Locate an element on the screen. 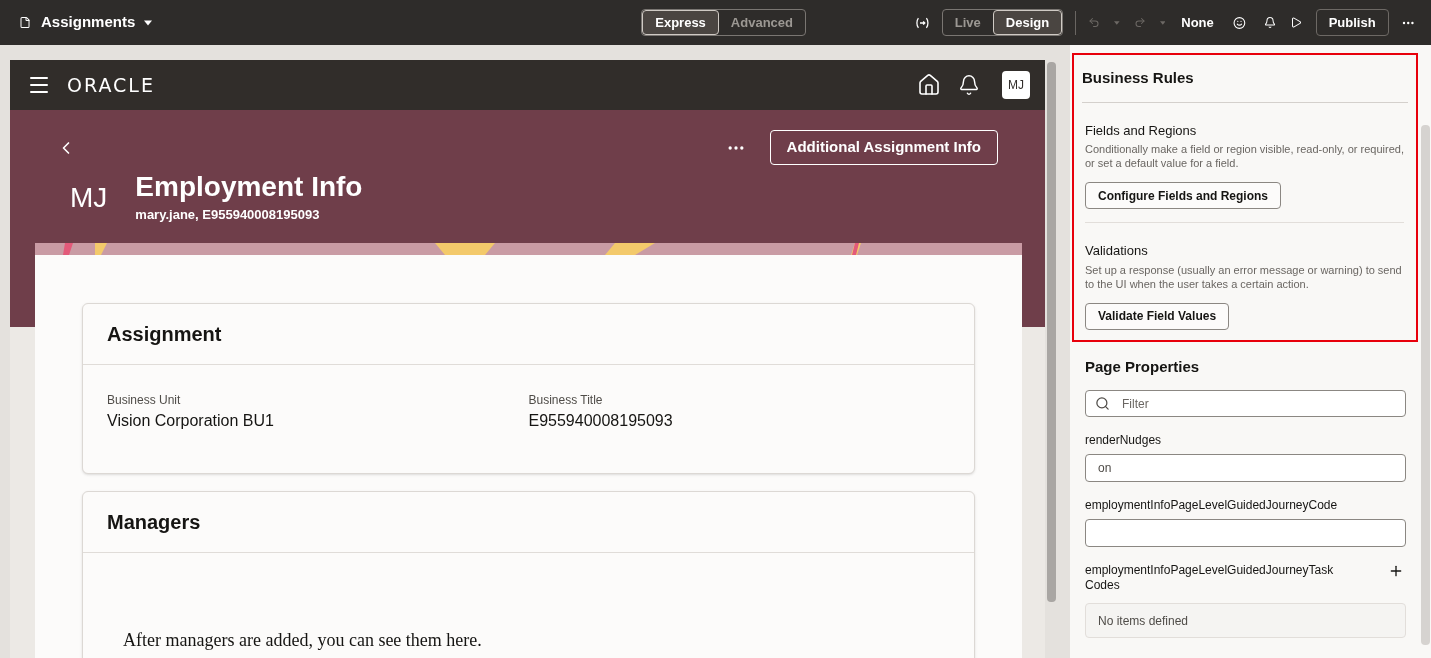  page-heading: Employment Info is located at coordinates (249, 187).